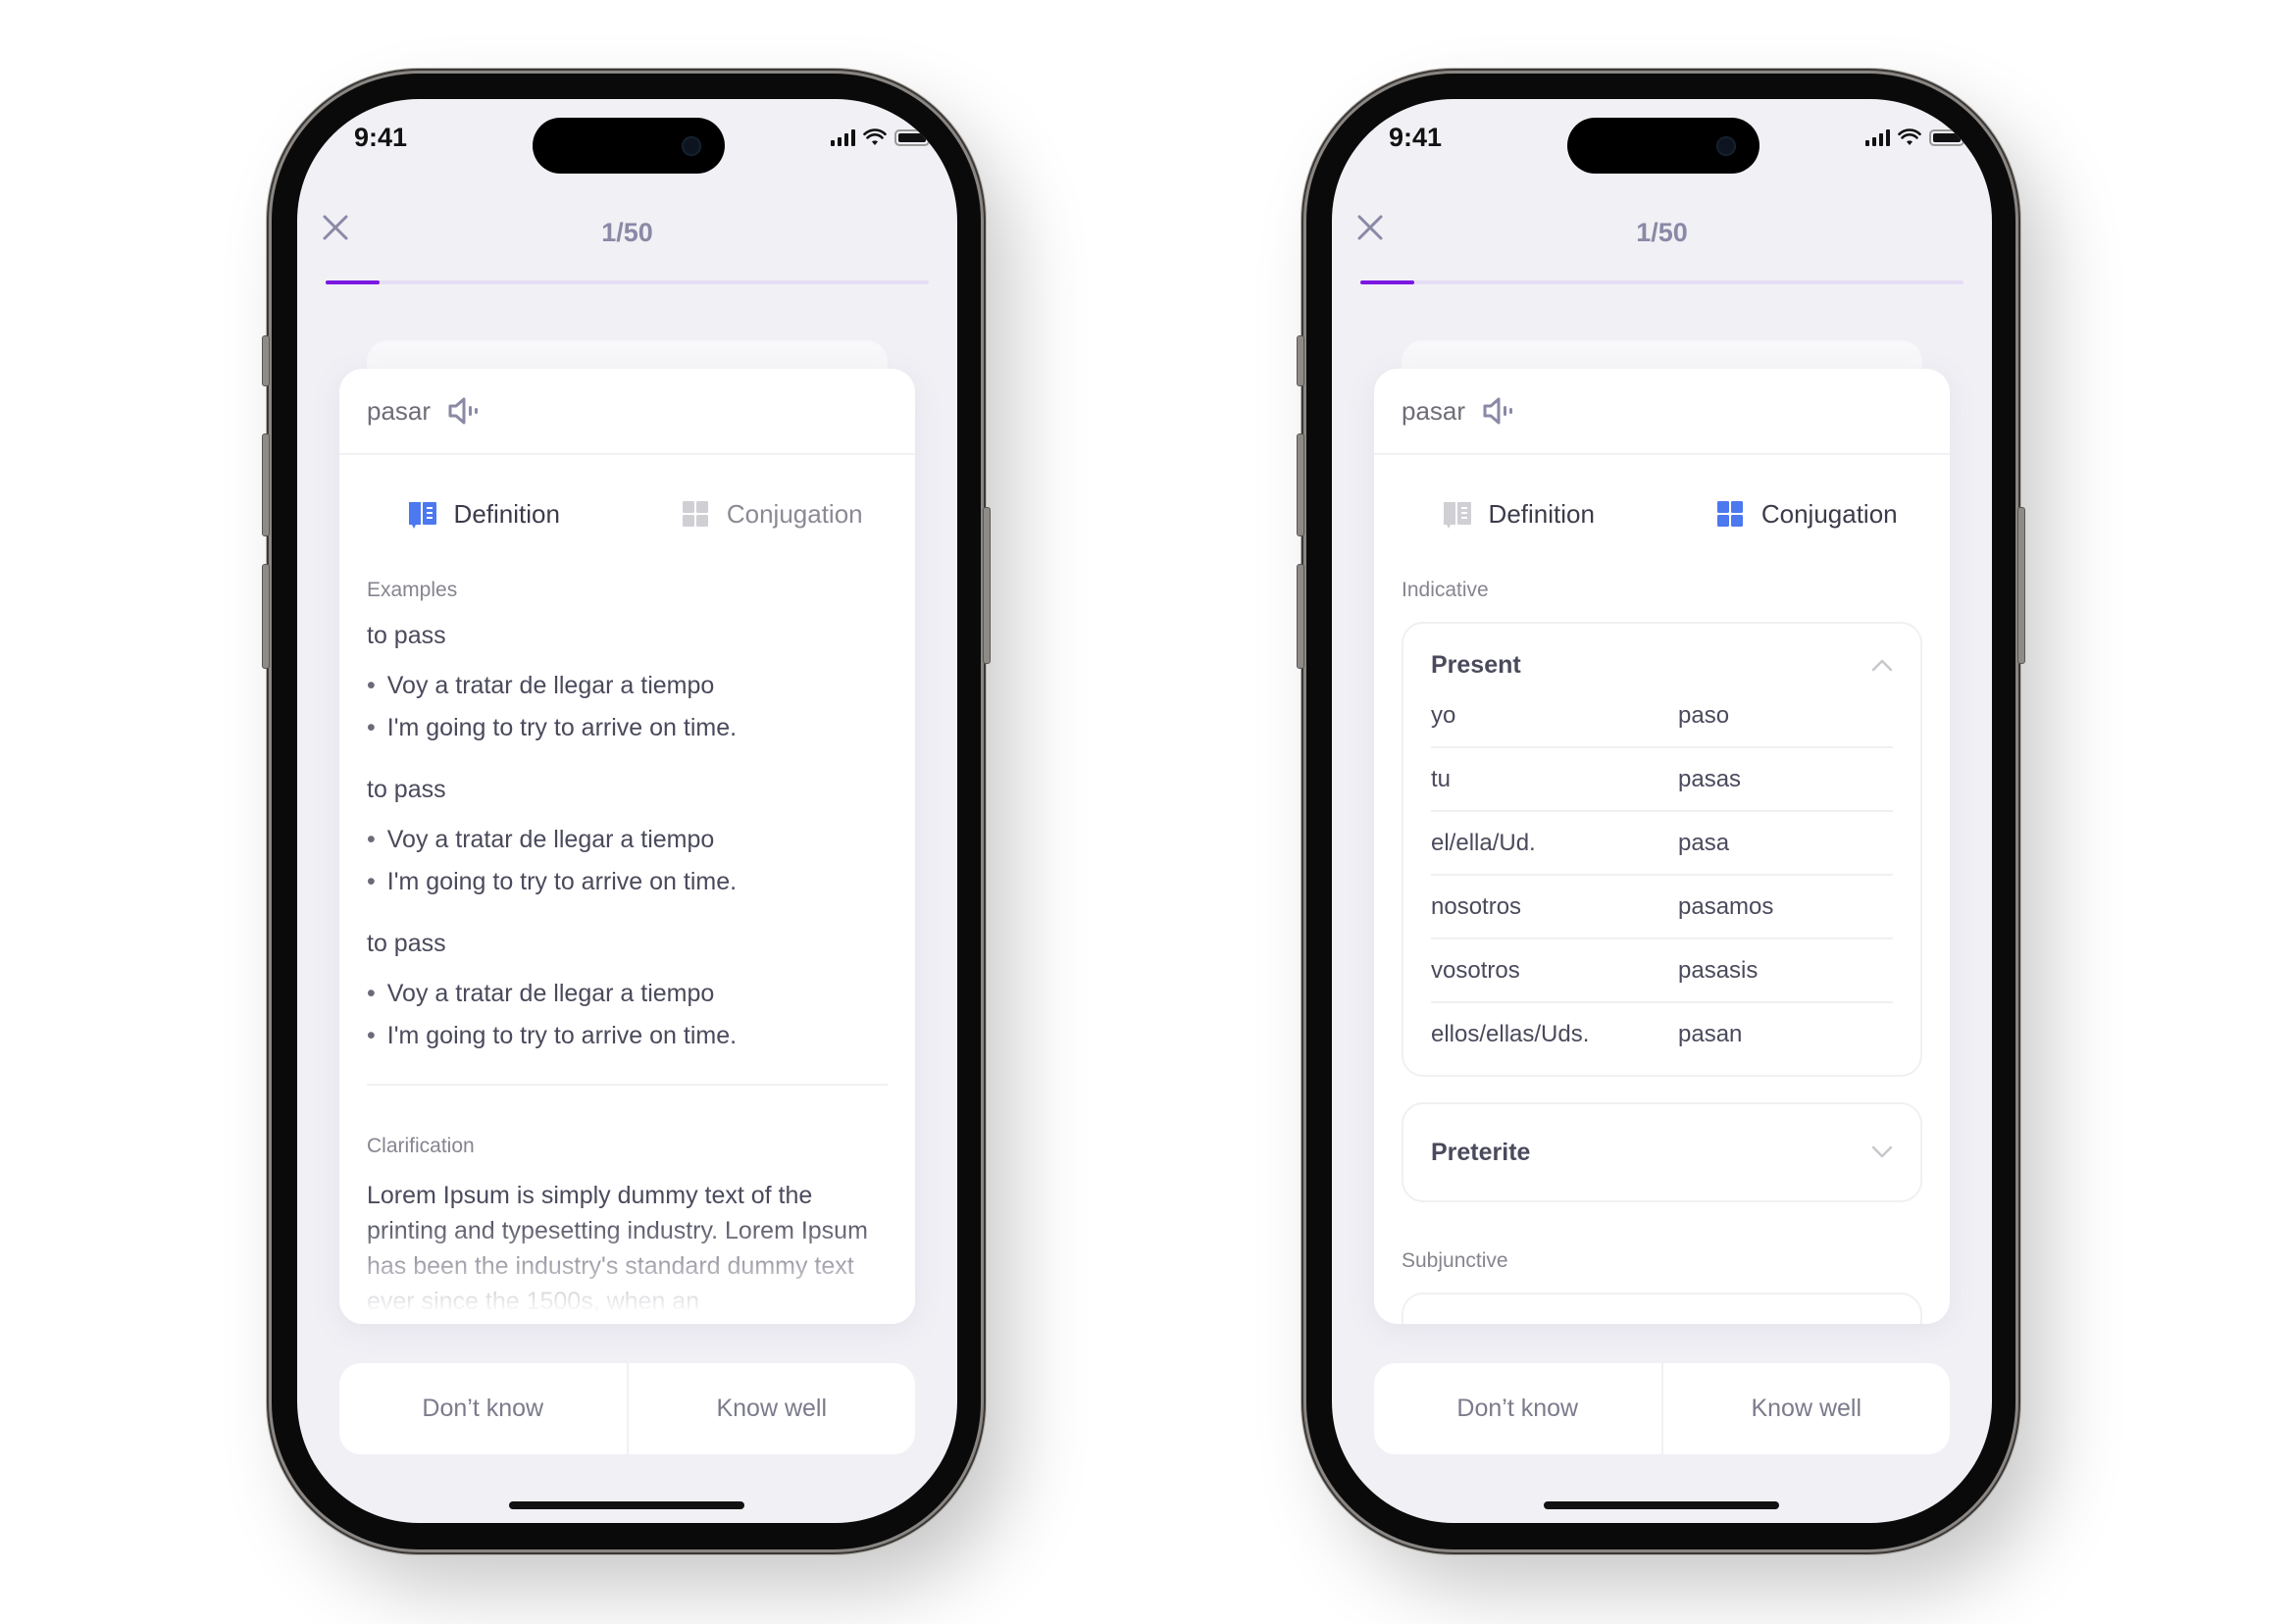 The width and height of the screenshot is (2295, 1624). I want to click on divider, so click(627, 1085).